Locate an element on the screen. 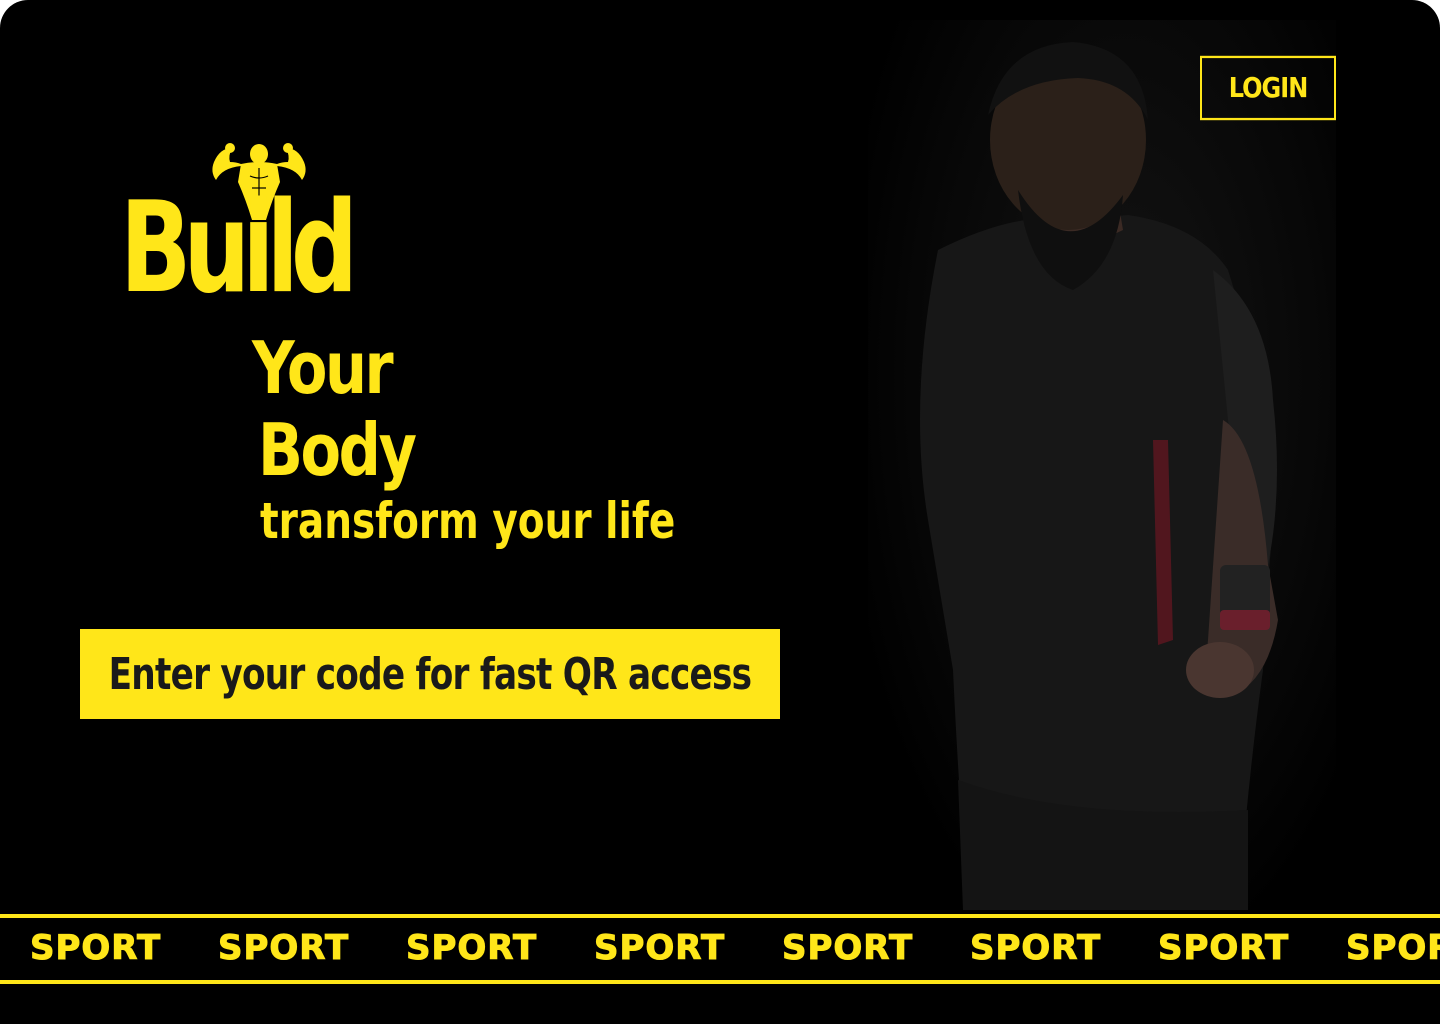 This screenshot has width=1440, height=1024. headline-build: Build is located at coordinates (239, 248).